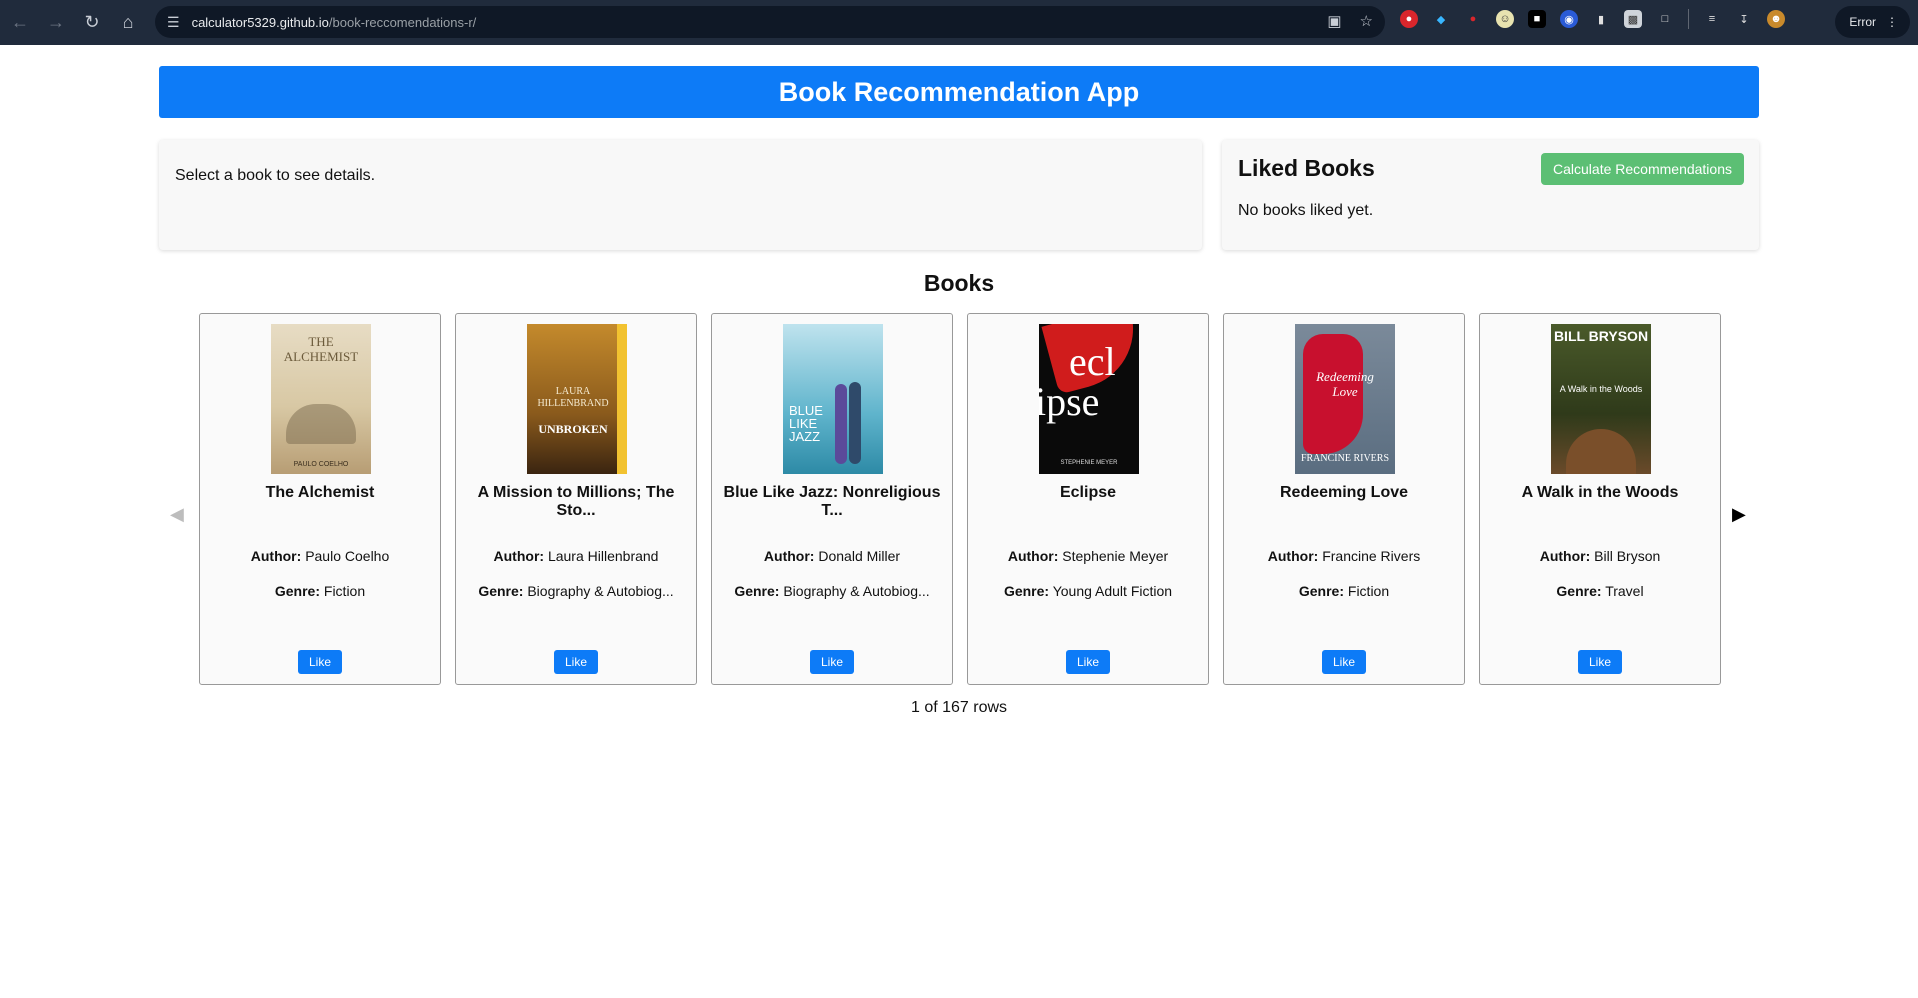 The image size is (1918, 998). Describe the element at coordinates (1441, 19) in the screenshot. I see `extension-diamond-icon: ◆` at that location.